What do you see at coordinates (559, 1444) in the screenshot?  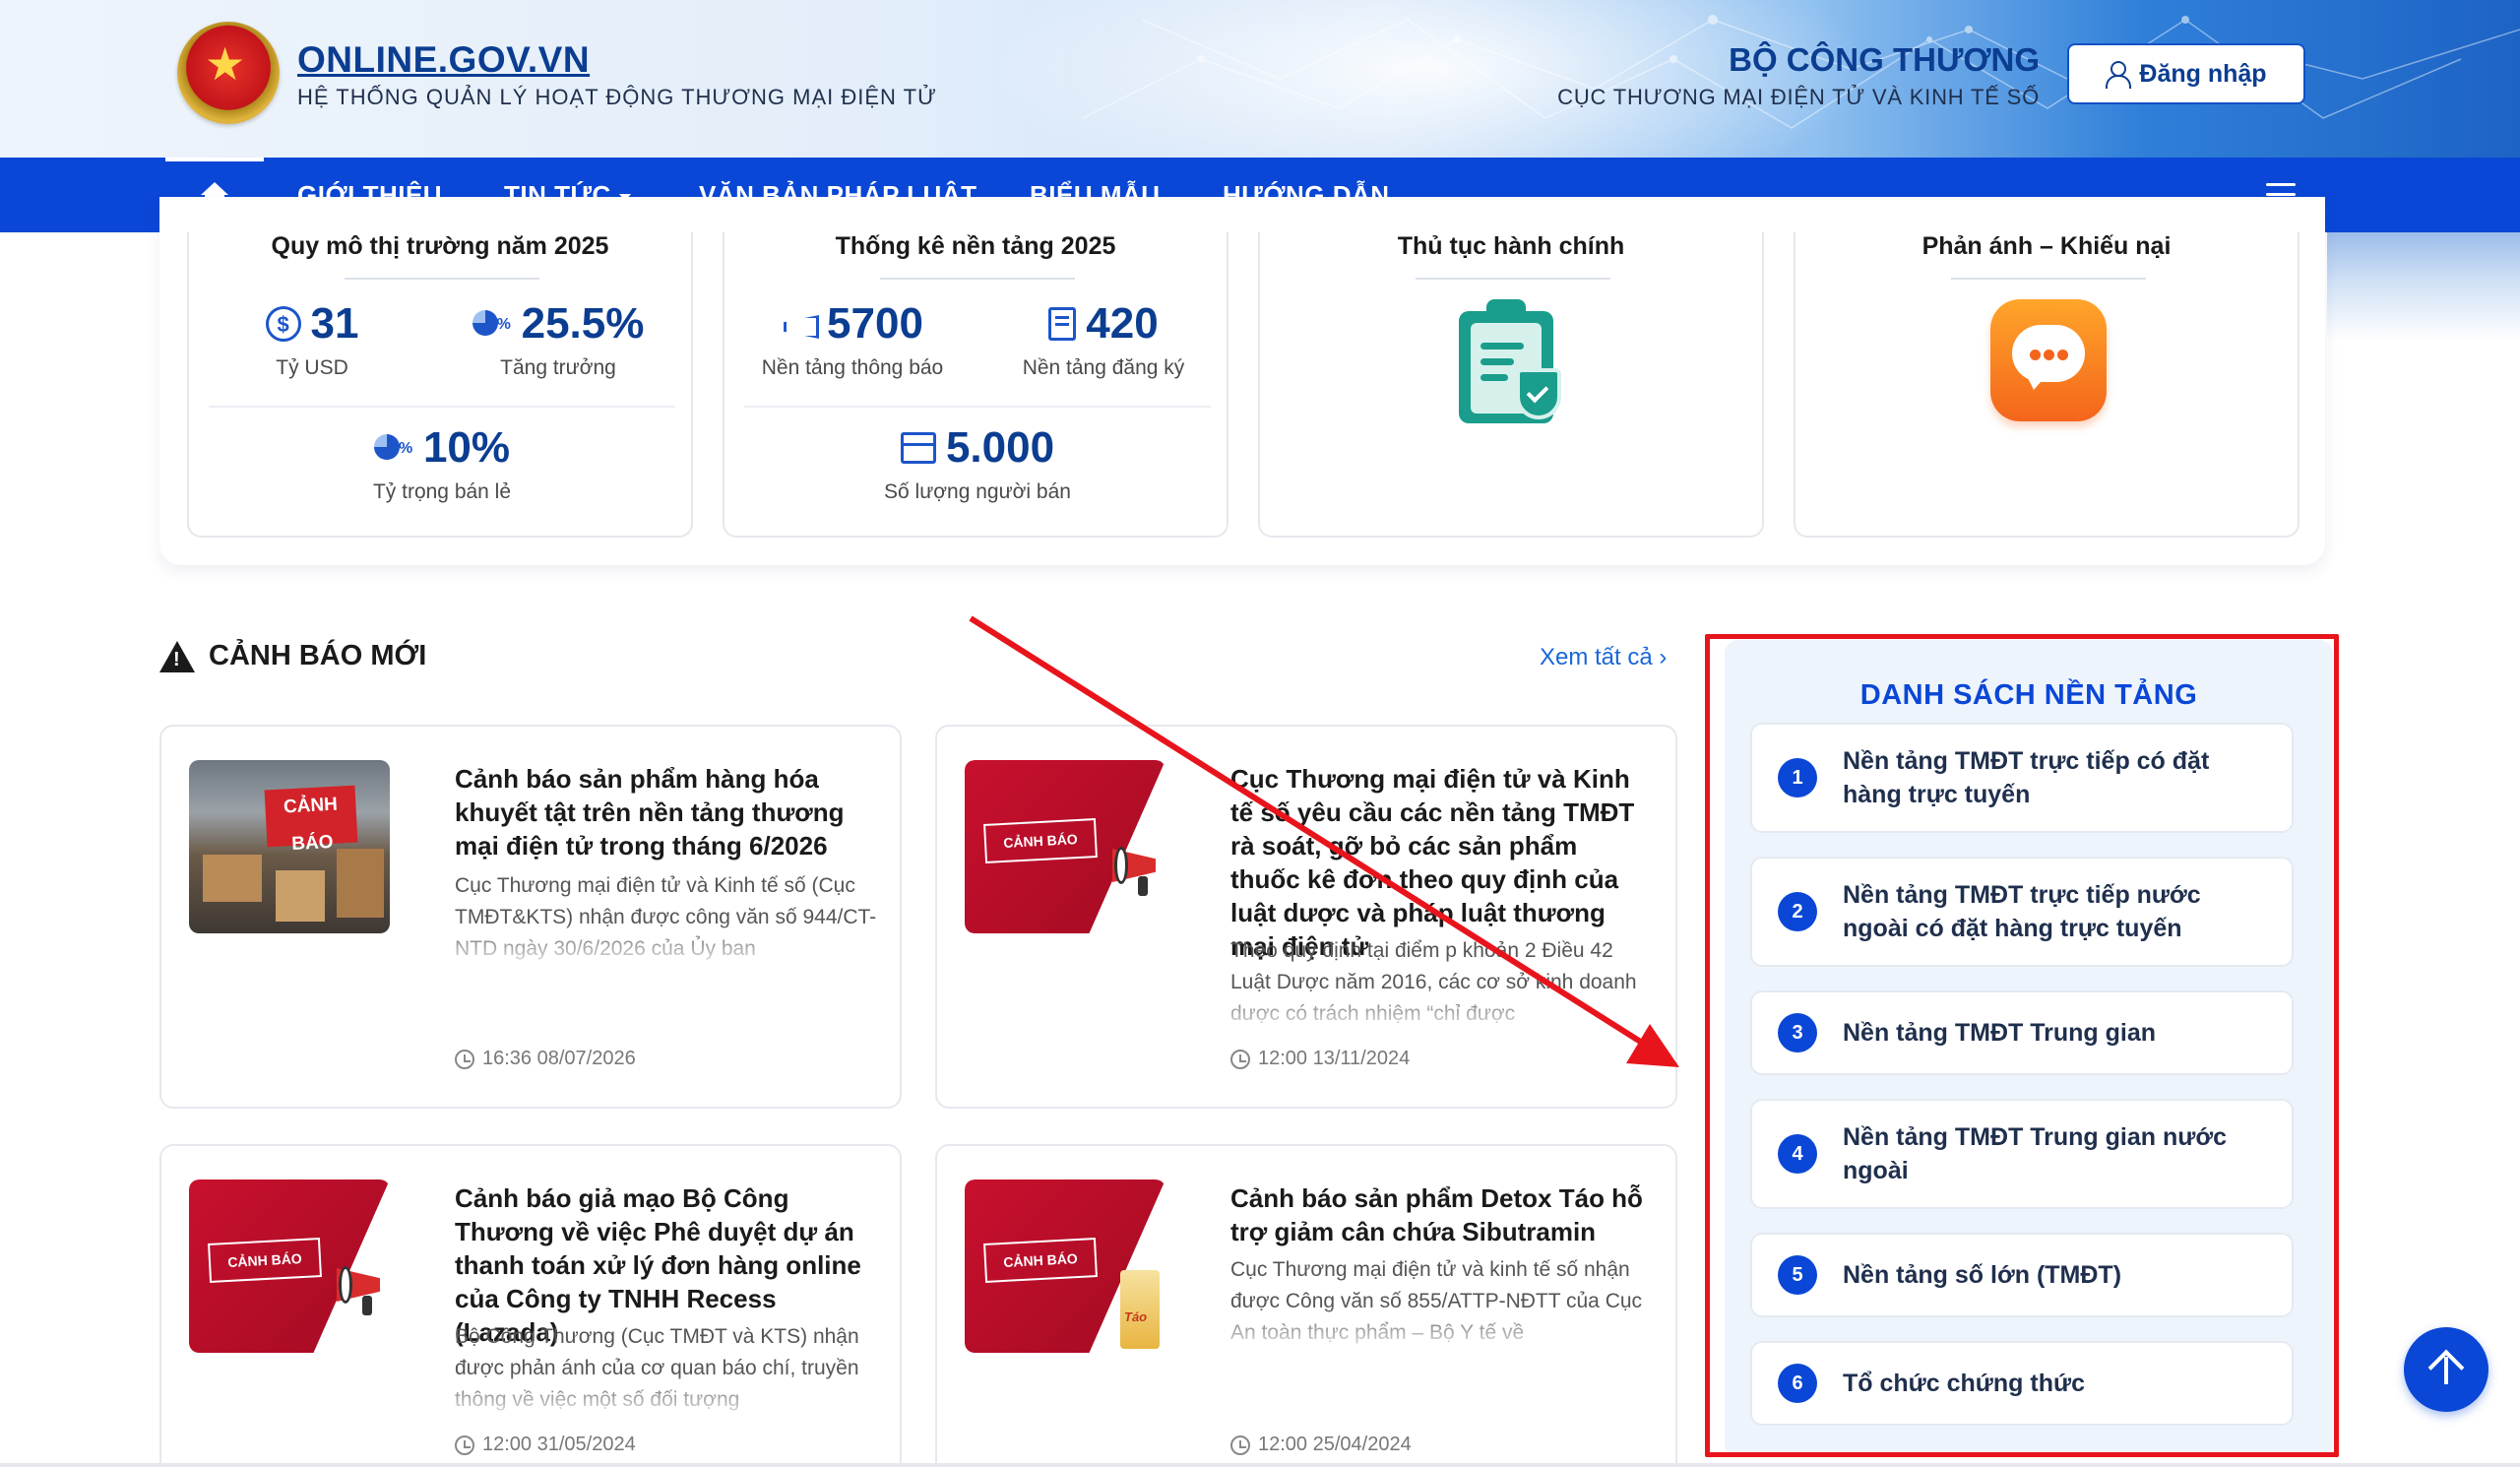 I see `time-text: 12:00 31/05/2024` at bounding box center [559, 1444].